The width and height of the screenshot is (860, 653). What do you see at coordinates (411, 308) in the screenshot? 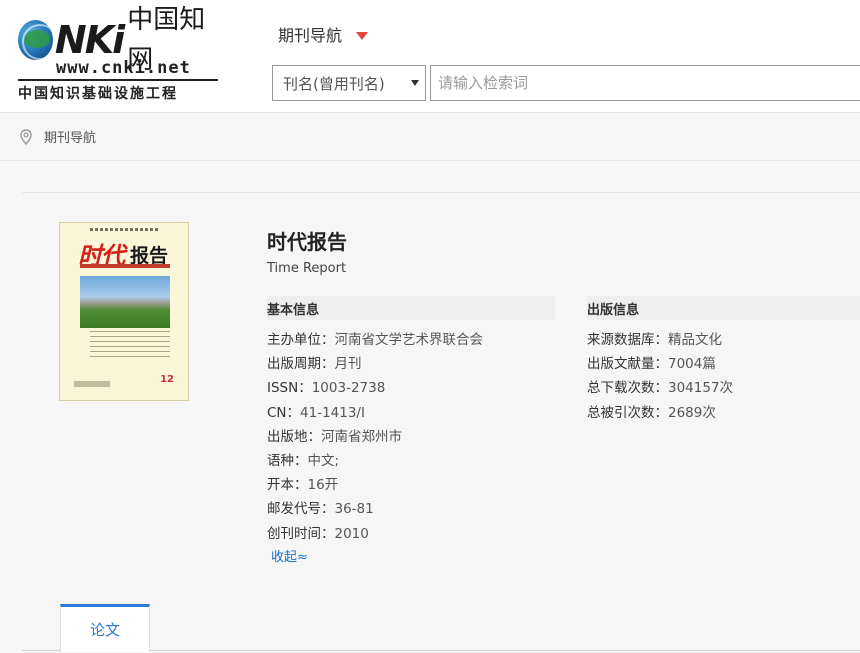
I see `basic-info-heading: 基本信息` at bounding box center [411, 308].